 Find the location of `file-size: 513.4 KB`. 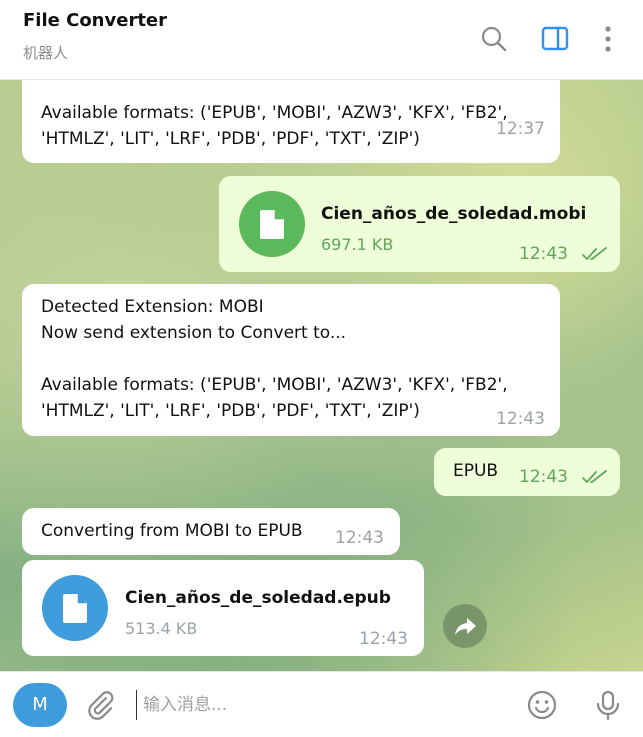

file-size: 513.4 KB is located at coordinates (161, 628).